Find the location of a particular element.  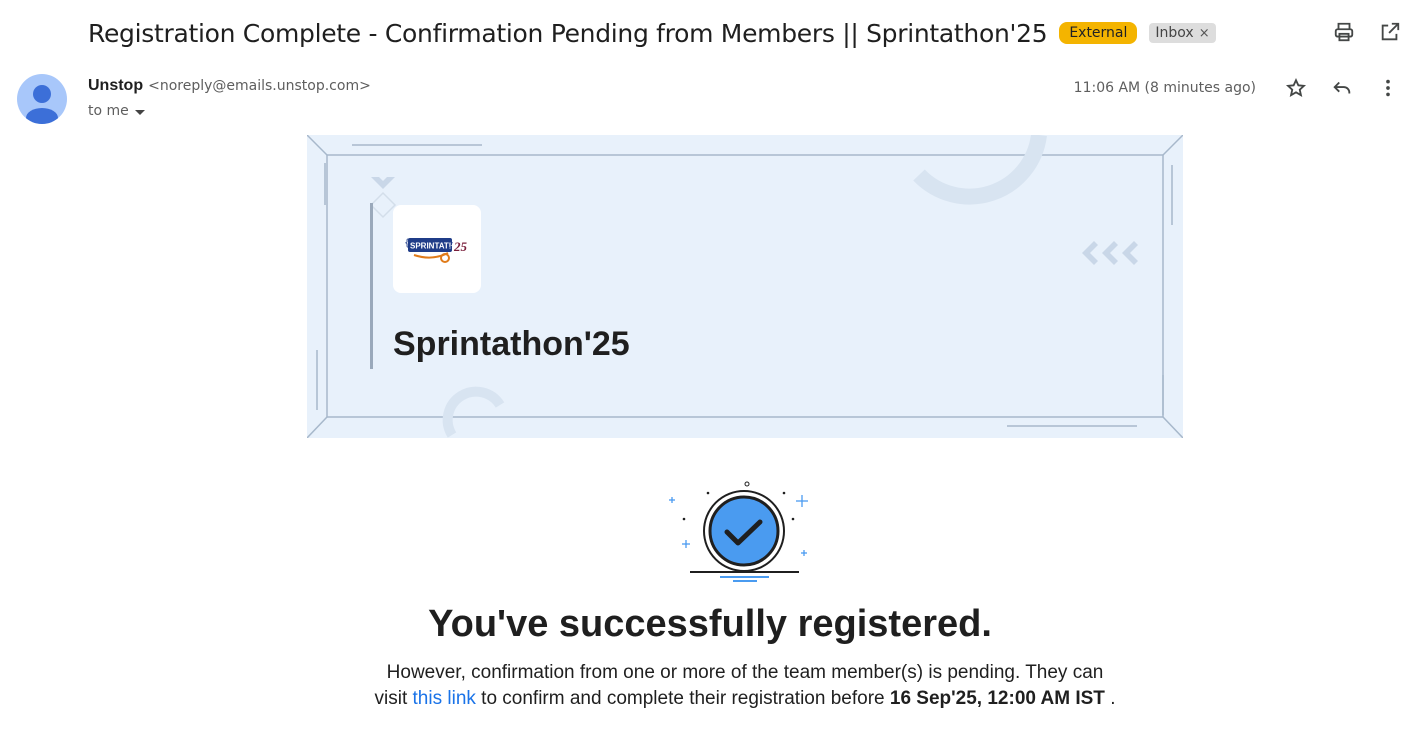

more-vert-icon is located at coordinates (1388, 88).